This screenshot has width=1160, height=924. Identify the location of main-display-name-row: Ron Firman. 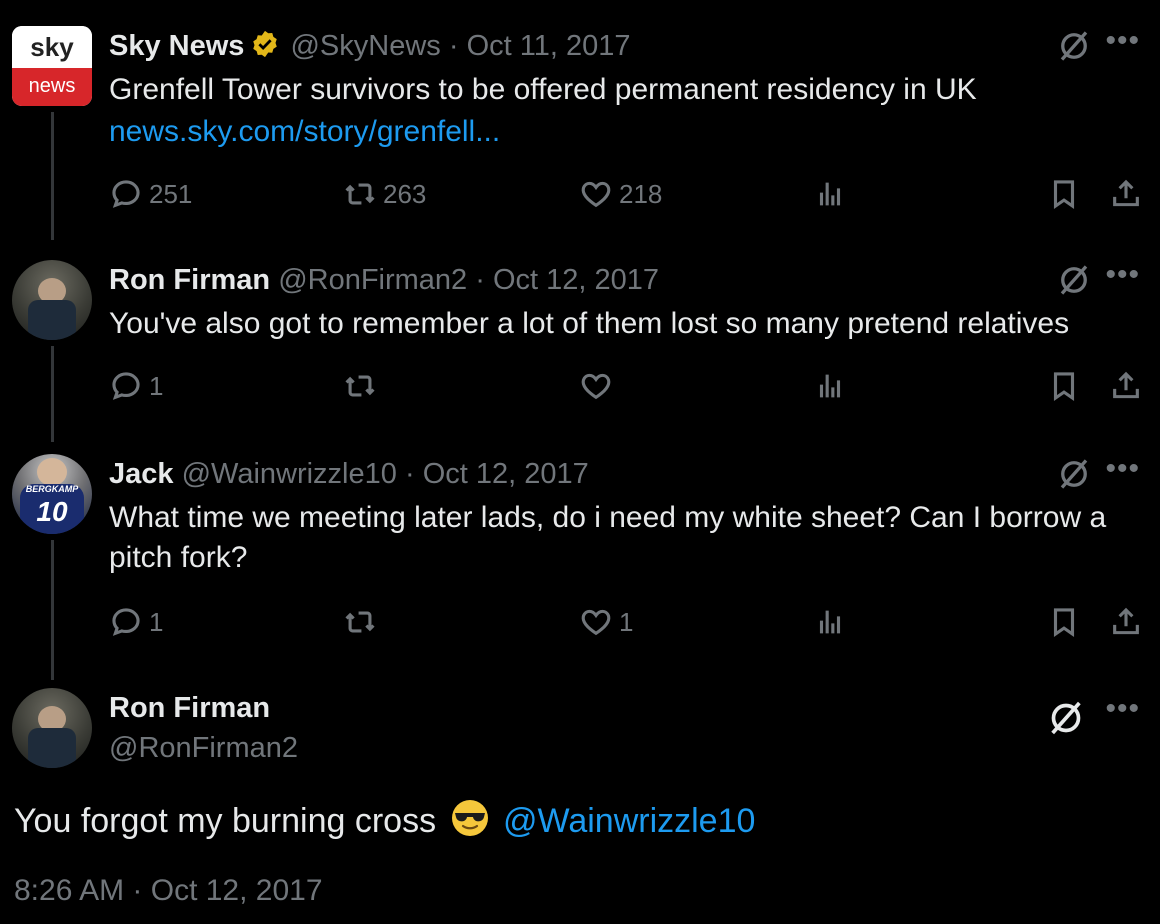
(189, 708).